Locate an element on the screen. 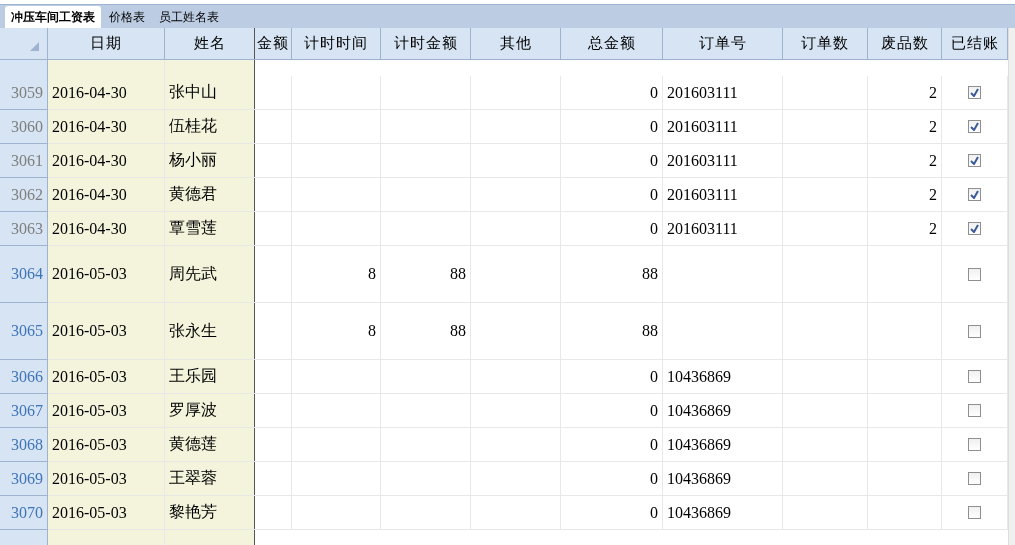 This screenshot has height=545, width=1015. sheet-tab: 价格表 is located at coordinates (127, 17).